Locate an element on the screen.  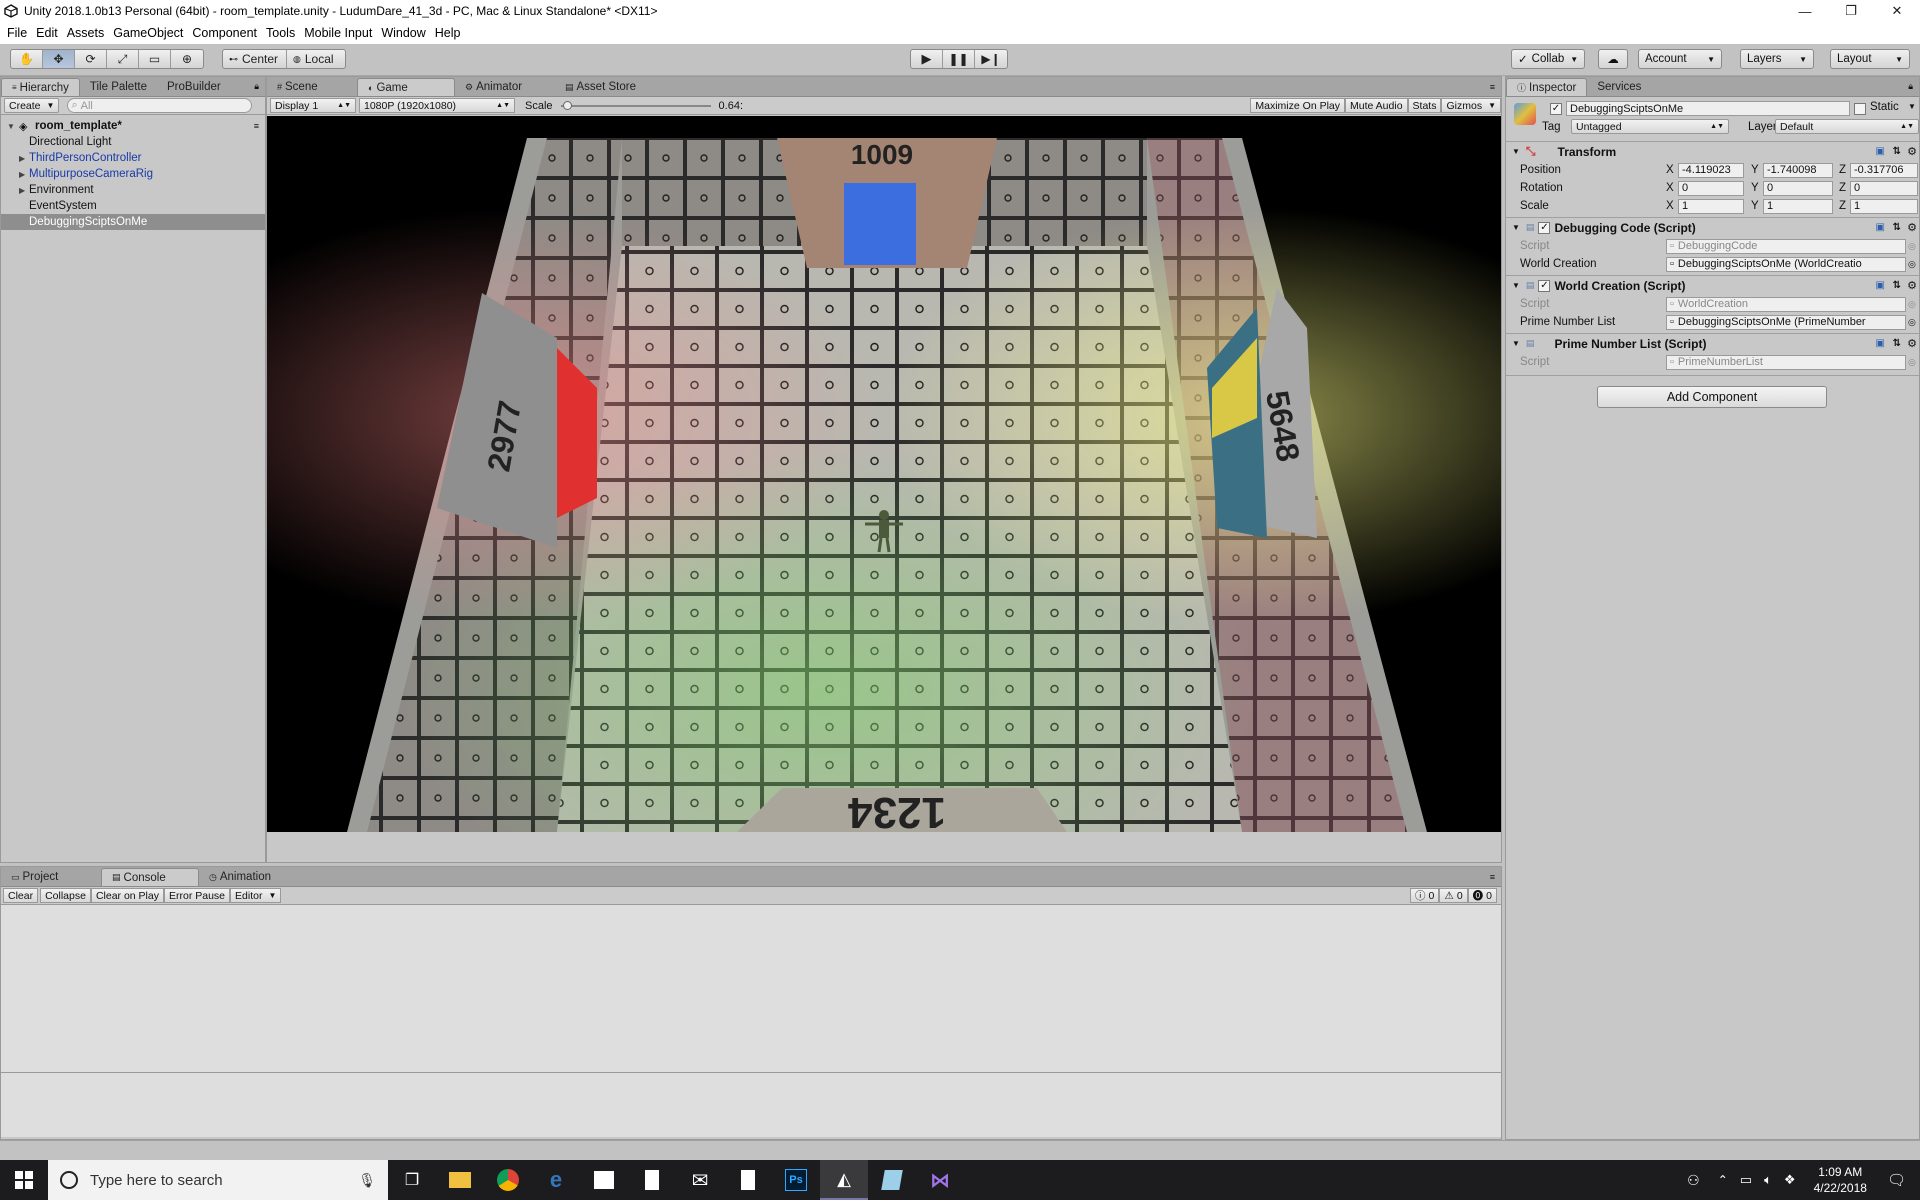
scale-slider is located at coordinates (635, 106).